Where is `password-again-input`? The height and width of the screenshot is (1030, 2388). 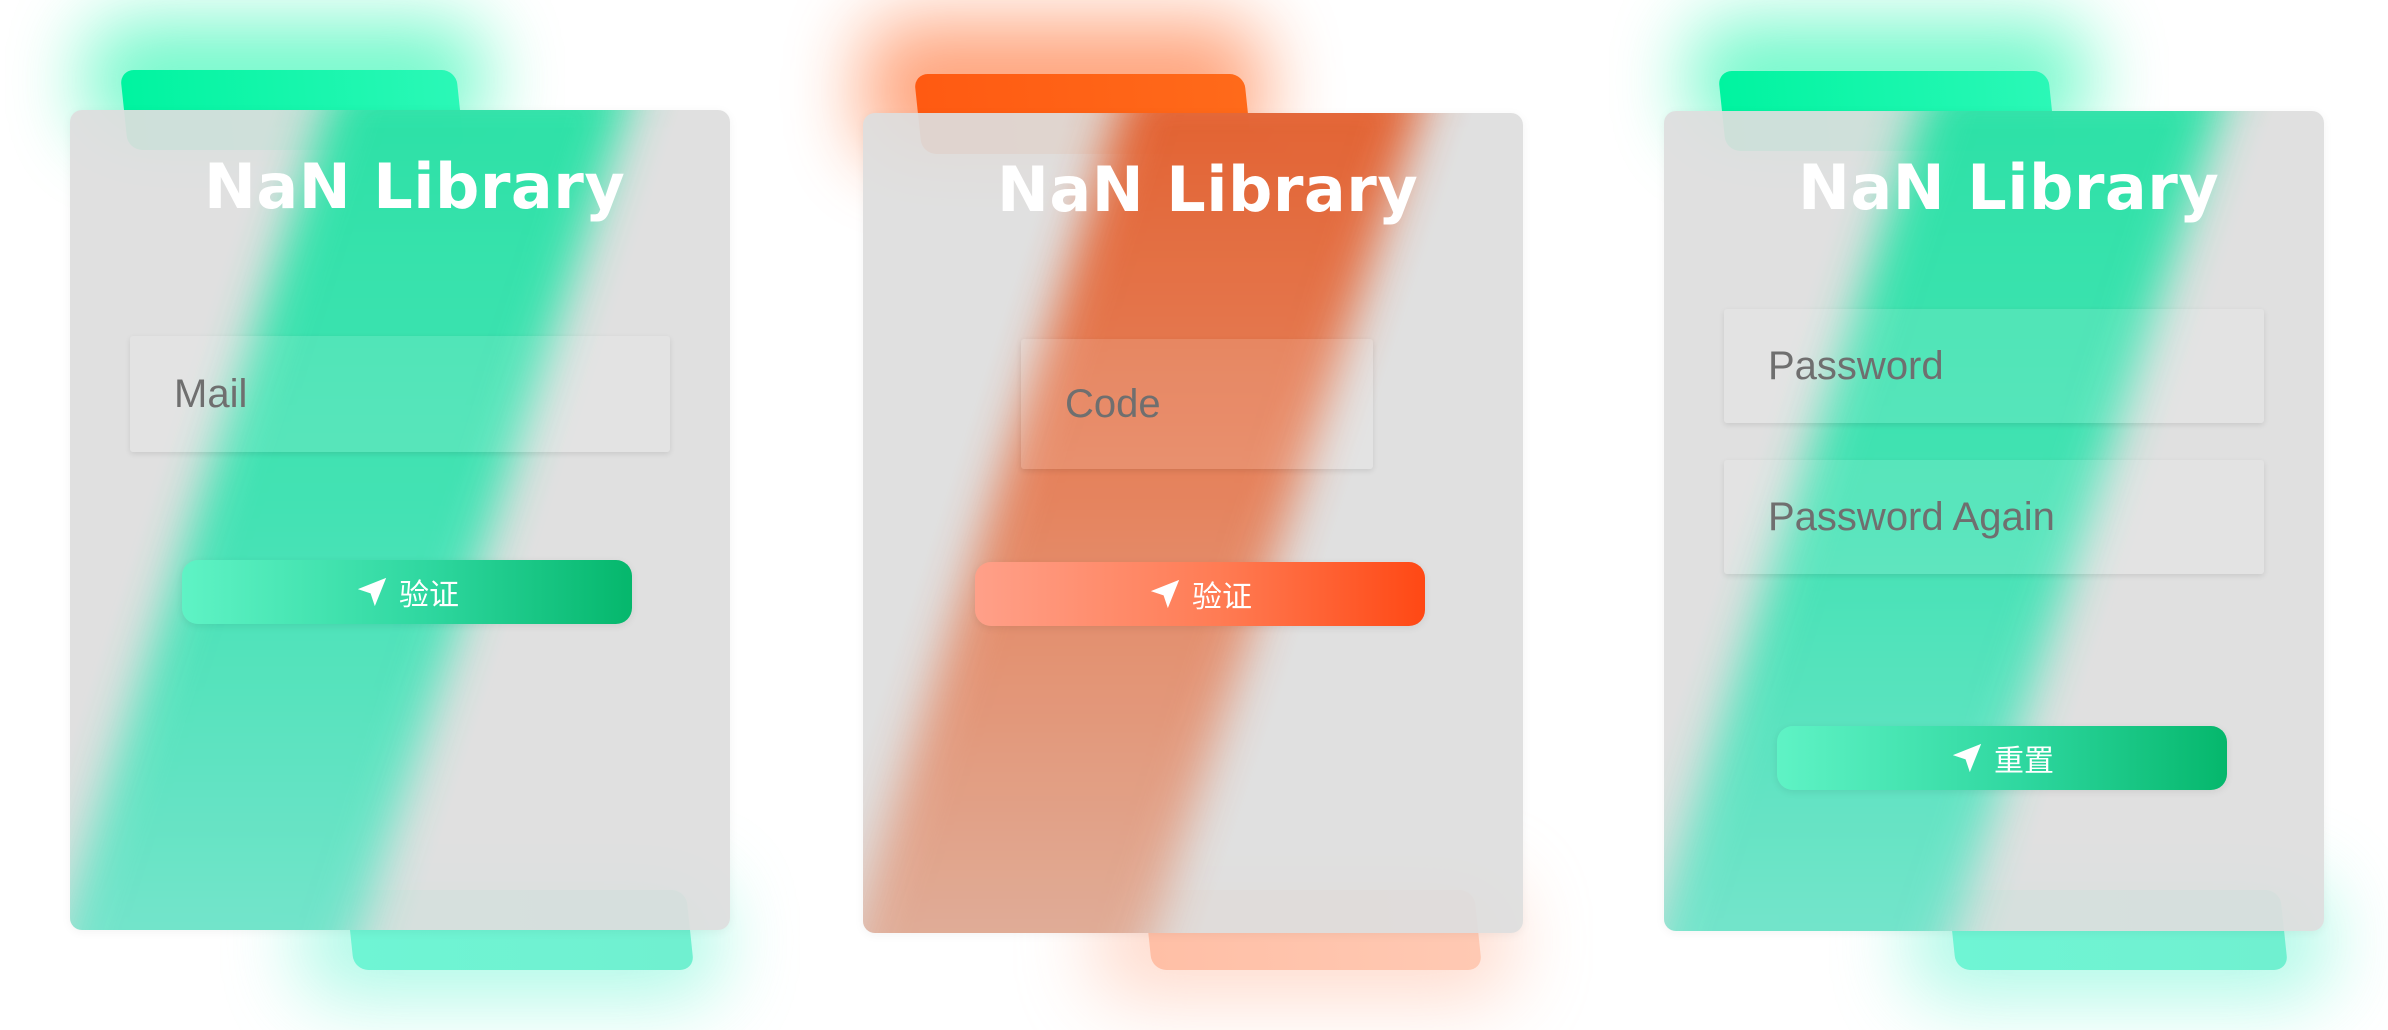 password-again-input is located at coordinates (1994, 517).